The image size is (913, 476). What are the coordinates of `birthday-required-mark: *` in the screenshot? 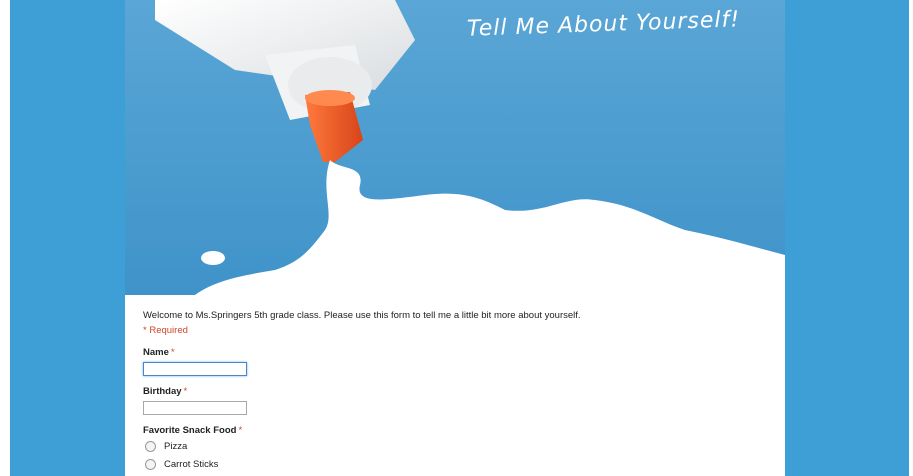 It's located at (185, 391).